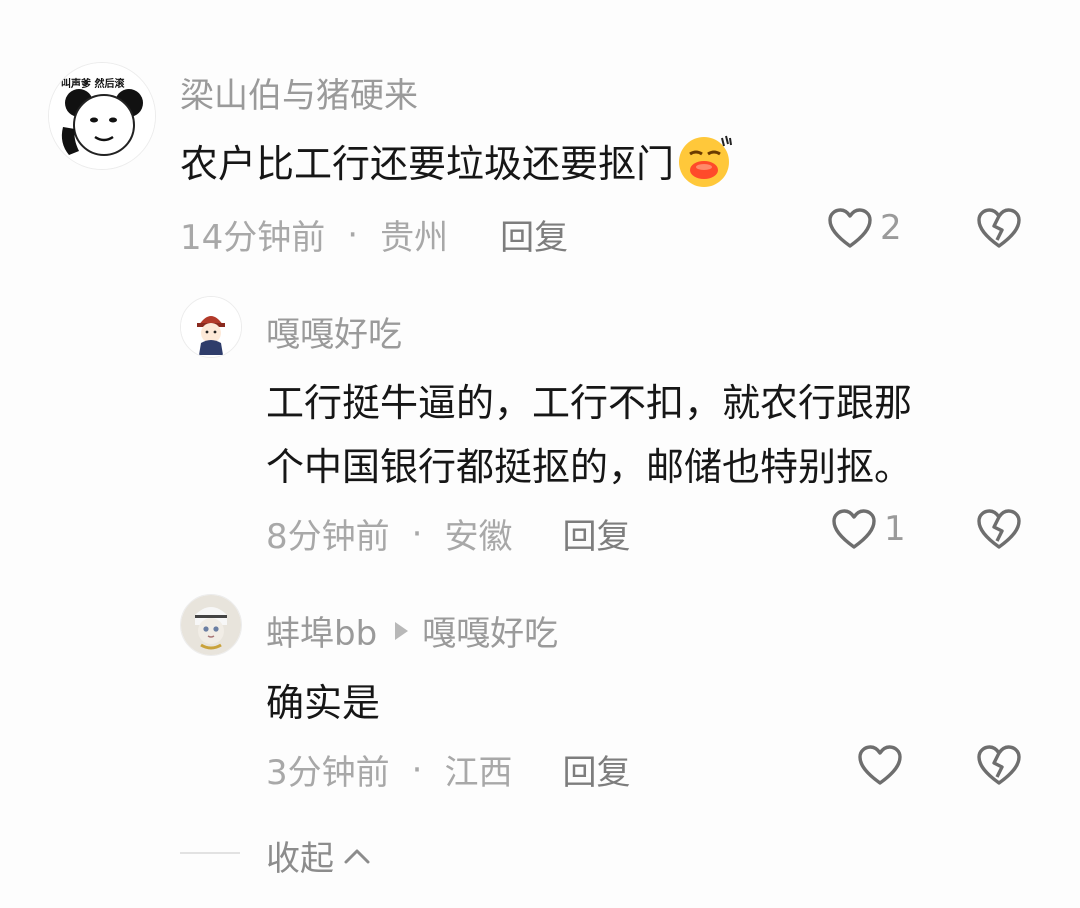  What do you see at coordinates (253, 238) in the screenshot?
I see `timestamp: 14分钟前` at bounding box center [253, 238].